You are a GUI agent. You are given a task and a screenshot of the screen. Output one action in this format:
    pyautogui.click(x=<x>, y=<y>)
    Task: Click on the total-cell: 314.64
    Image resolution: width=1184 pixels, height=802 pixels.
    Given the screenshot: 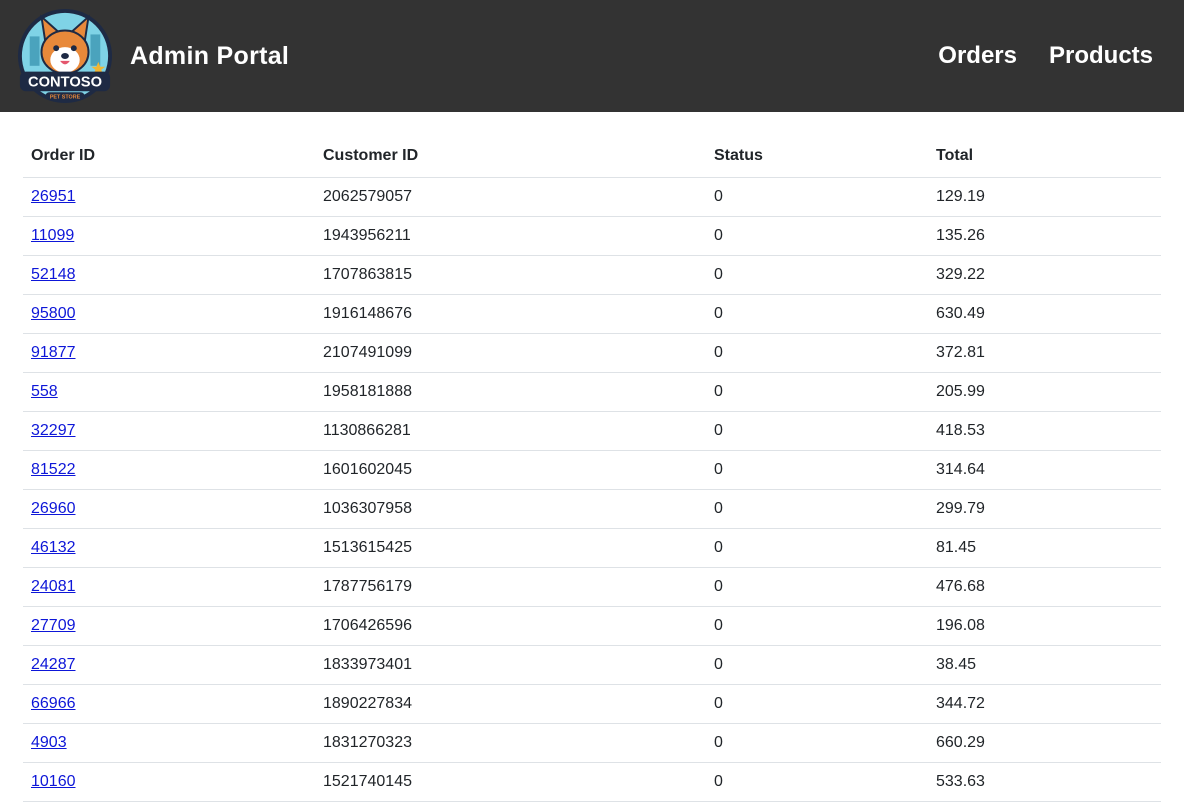 What is the action you would take?
    pyautogui.click(x=1044, y=470)
    